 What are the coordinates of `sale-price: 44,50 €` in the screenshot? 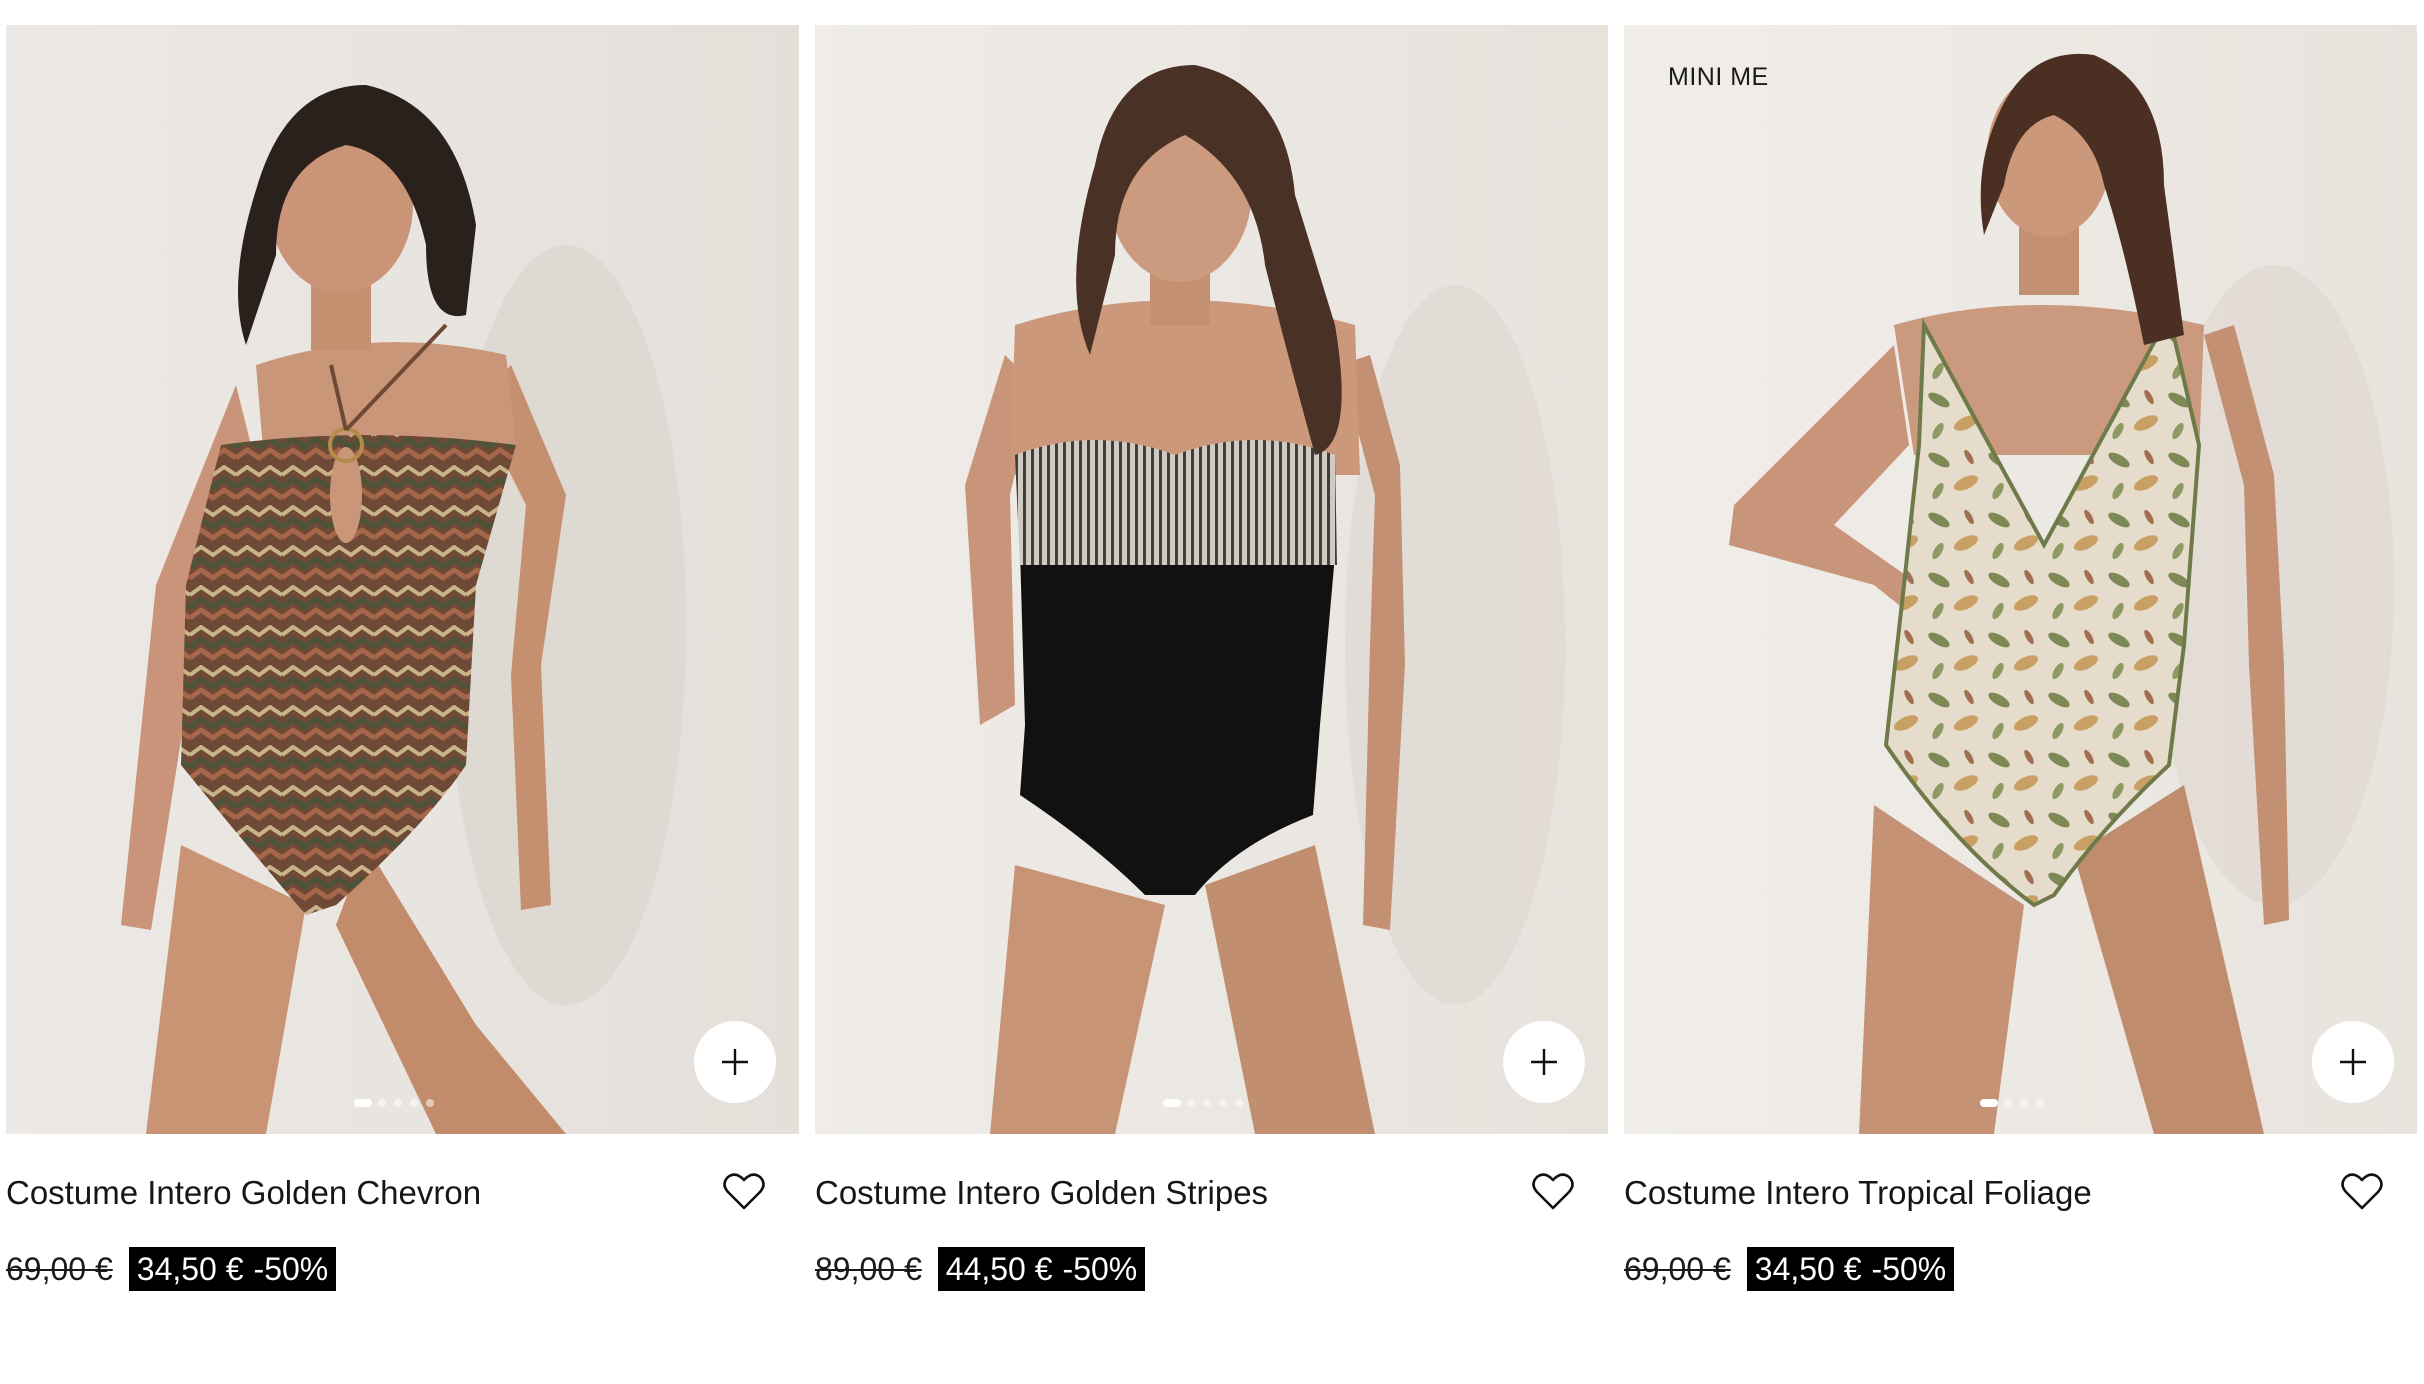 It's located at (999, 1268).